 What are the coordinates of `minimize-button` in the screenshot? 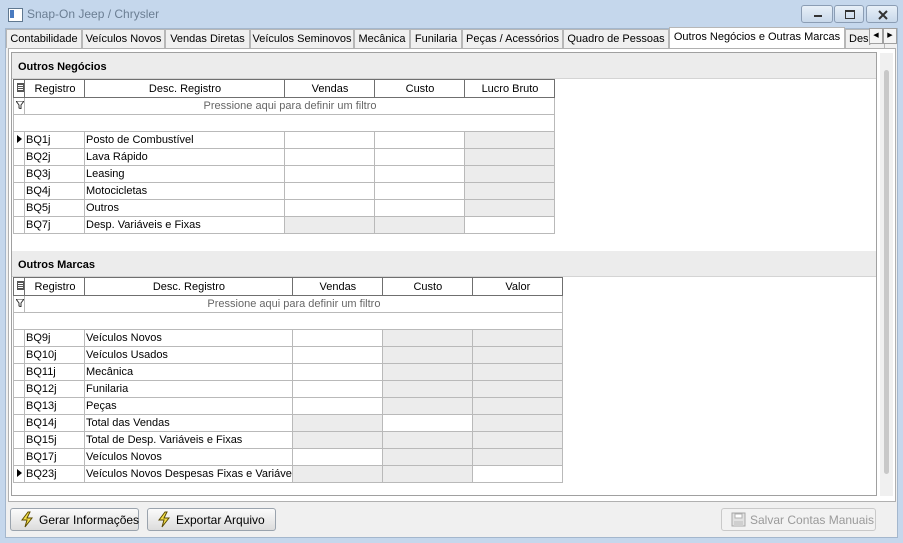 It's located at (817, 14).